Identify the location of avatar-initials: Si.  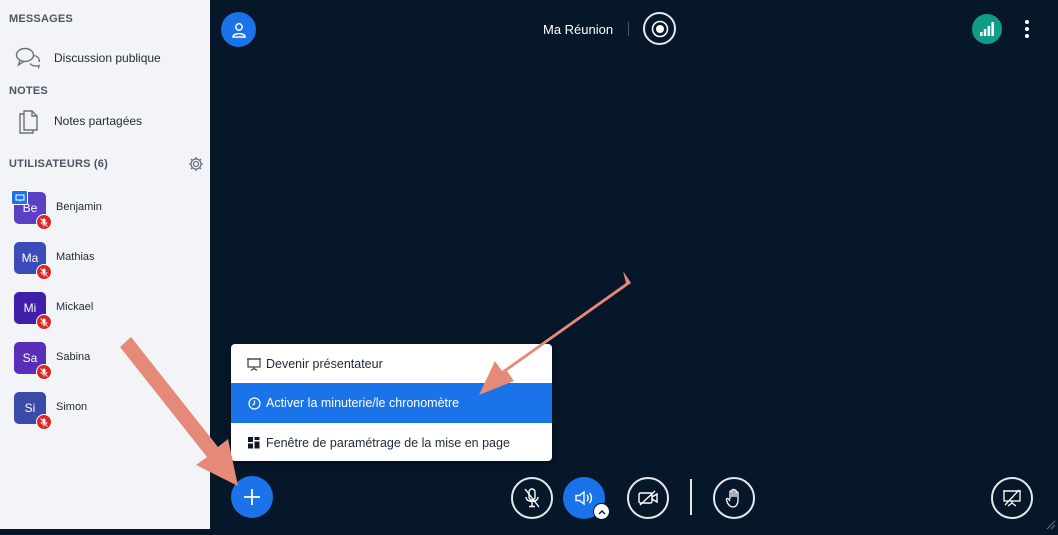
(30, 408).